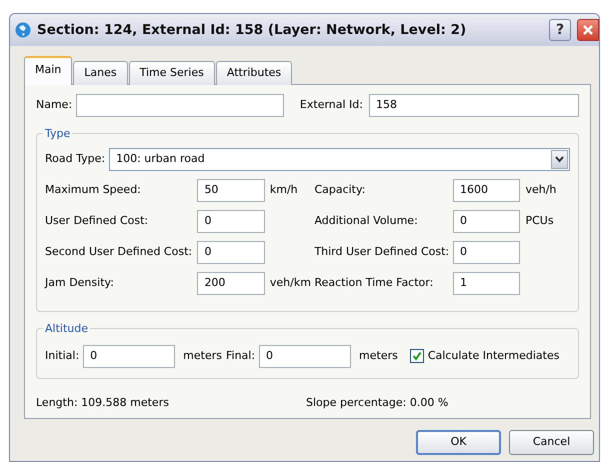  I want to click on input-field: 200, so click(231, 283).